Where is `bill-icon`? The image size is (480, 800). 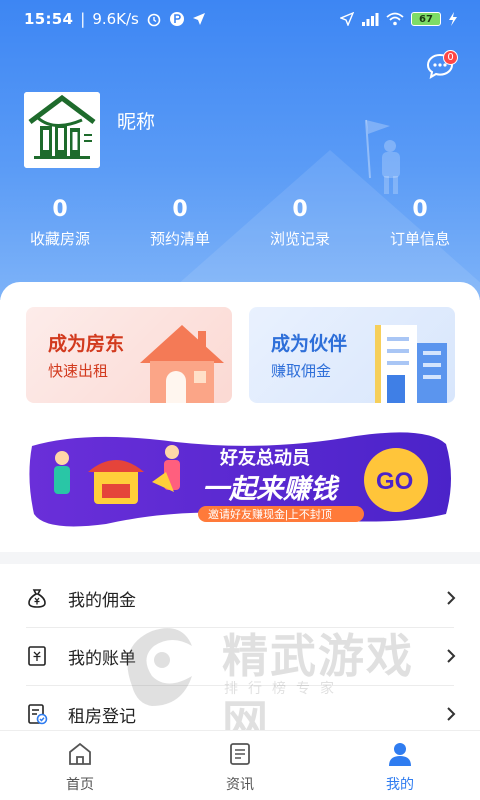
bill-icon is located at coordinates (37, 656).